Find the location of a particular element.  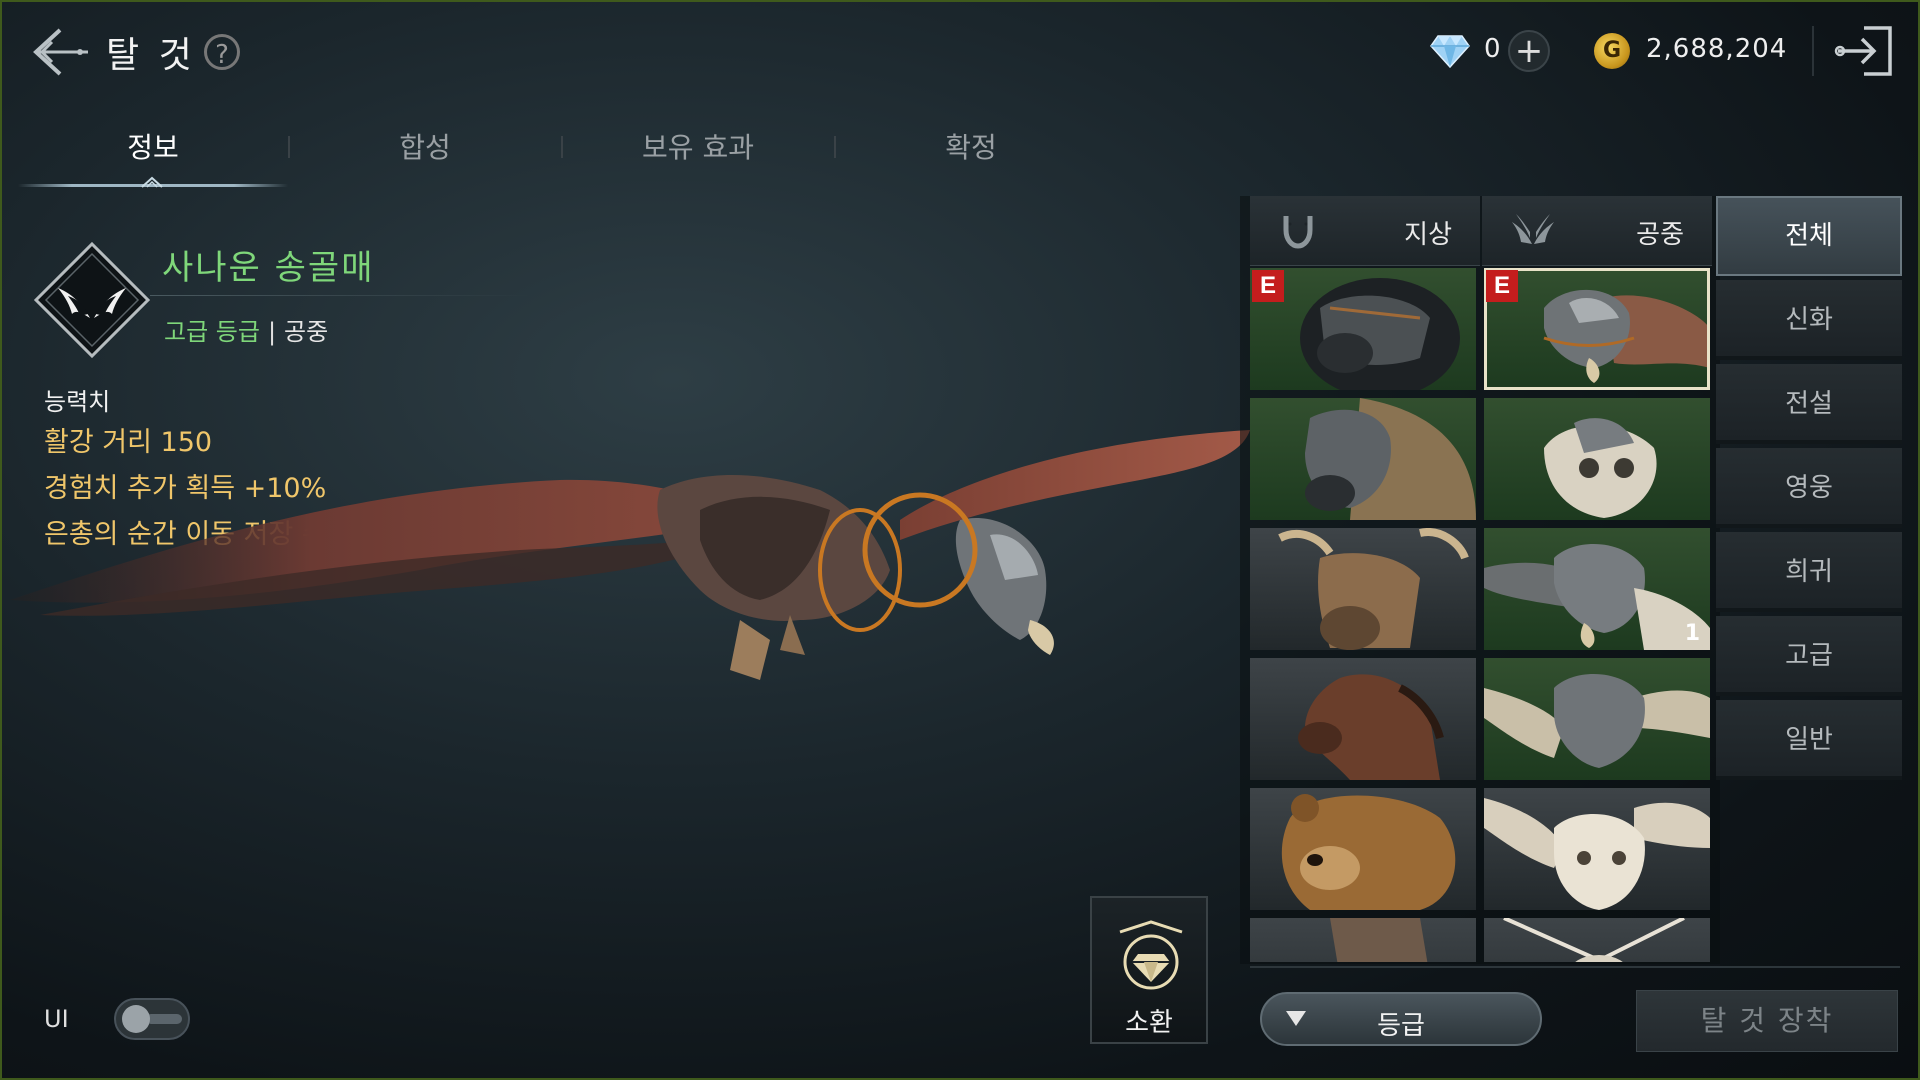

white-bird-portrait is located at coordinates (1594, 940).